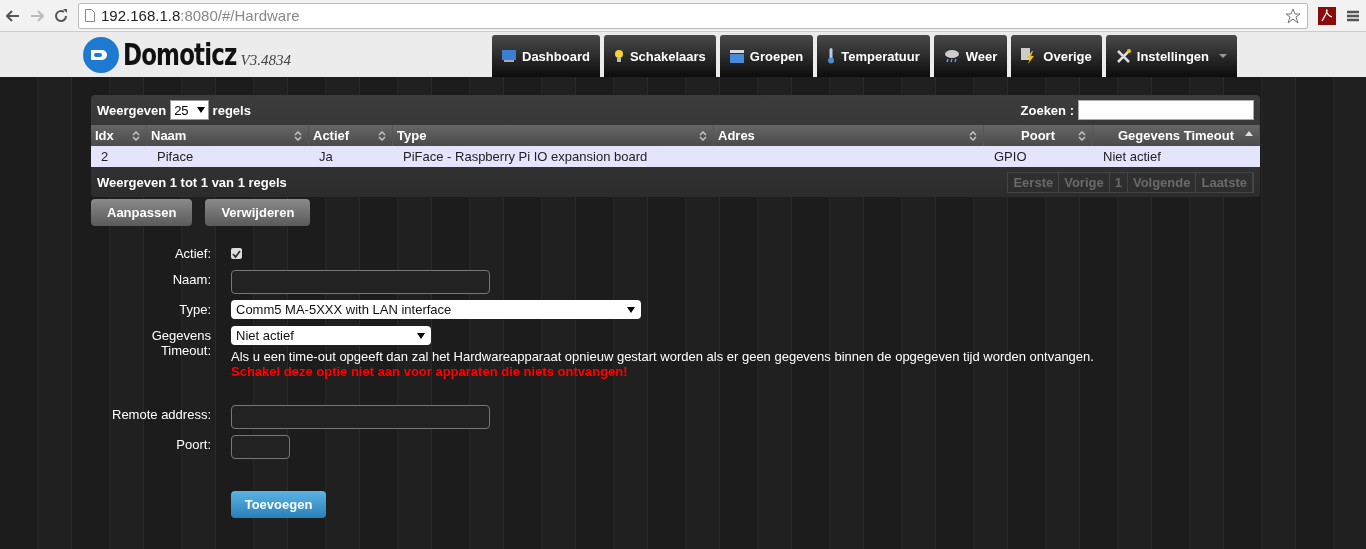 The width and height of the screenshot is (1366, 549). Describe the element at coordinates (663, 356) in the screenshot. I see `help-text: Als u een time-out opgeeft dan zal het Hardwareapparaat opnieuw gestart worden als er geen gegevens binnen de opgegeven tijd worden ontvangen.` at that location.